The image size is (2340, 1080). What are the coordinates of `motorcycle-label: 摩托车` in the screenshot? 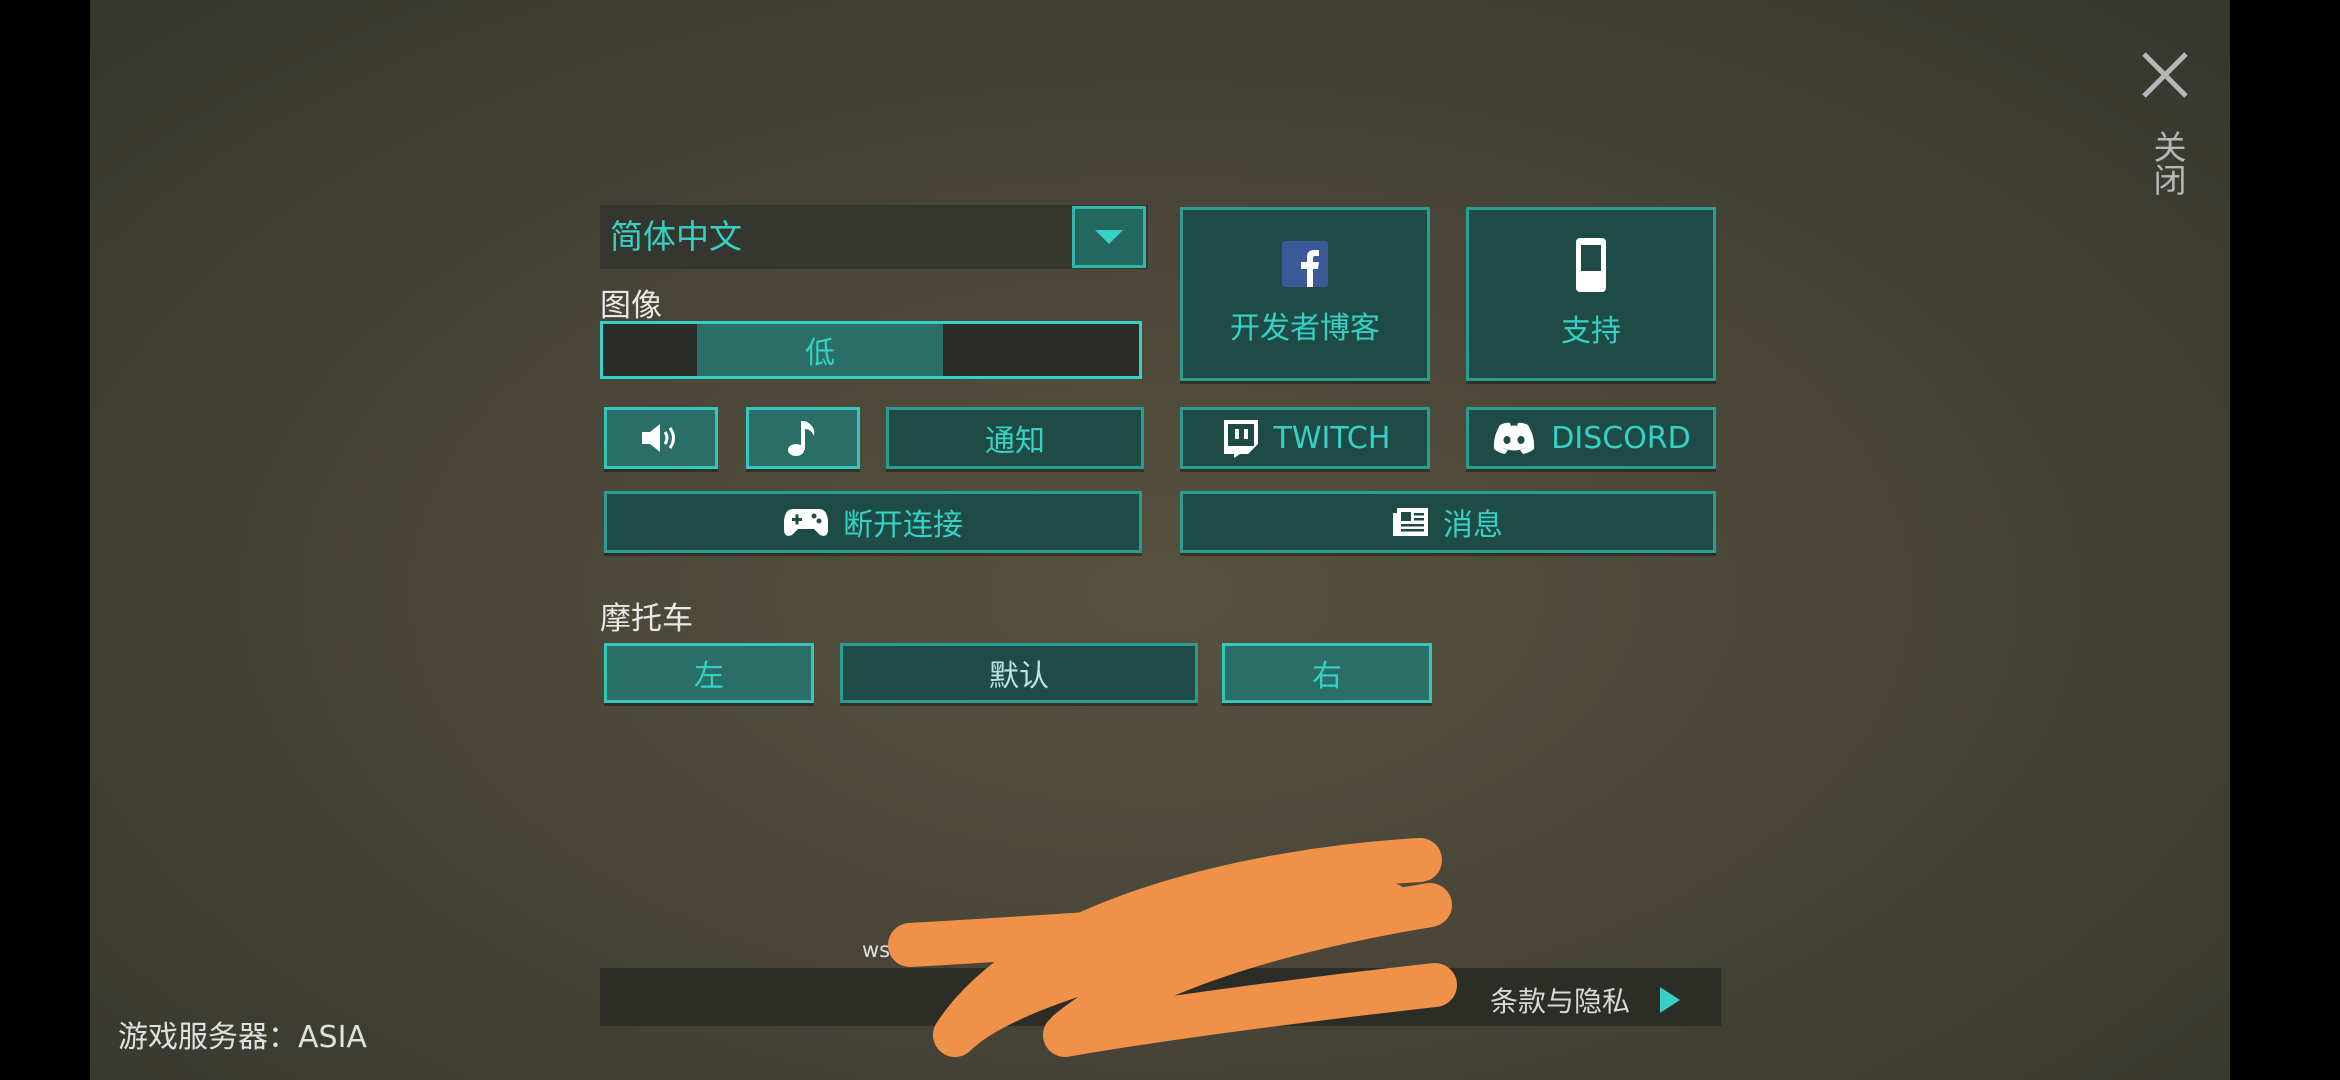 It's located at (646, 619).